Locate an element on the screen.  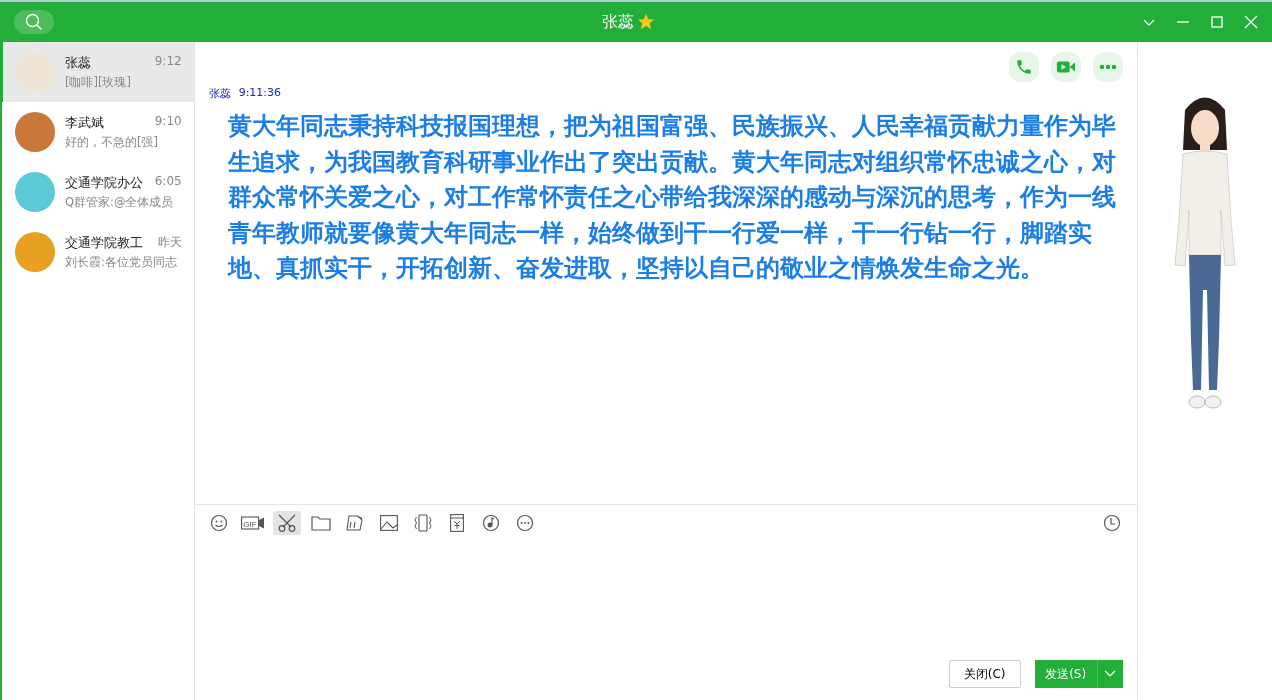
close-icon is located at coordinates (1251, 22).